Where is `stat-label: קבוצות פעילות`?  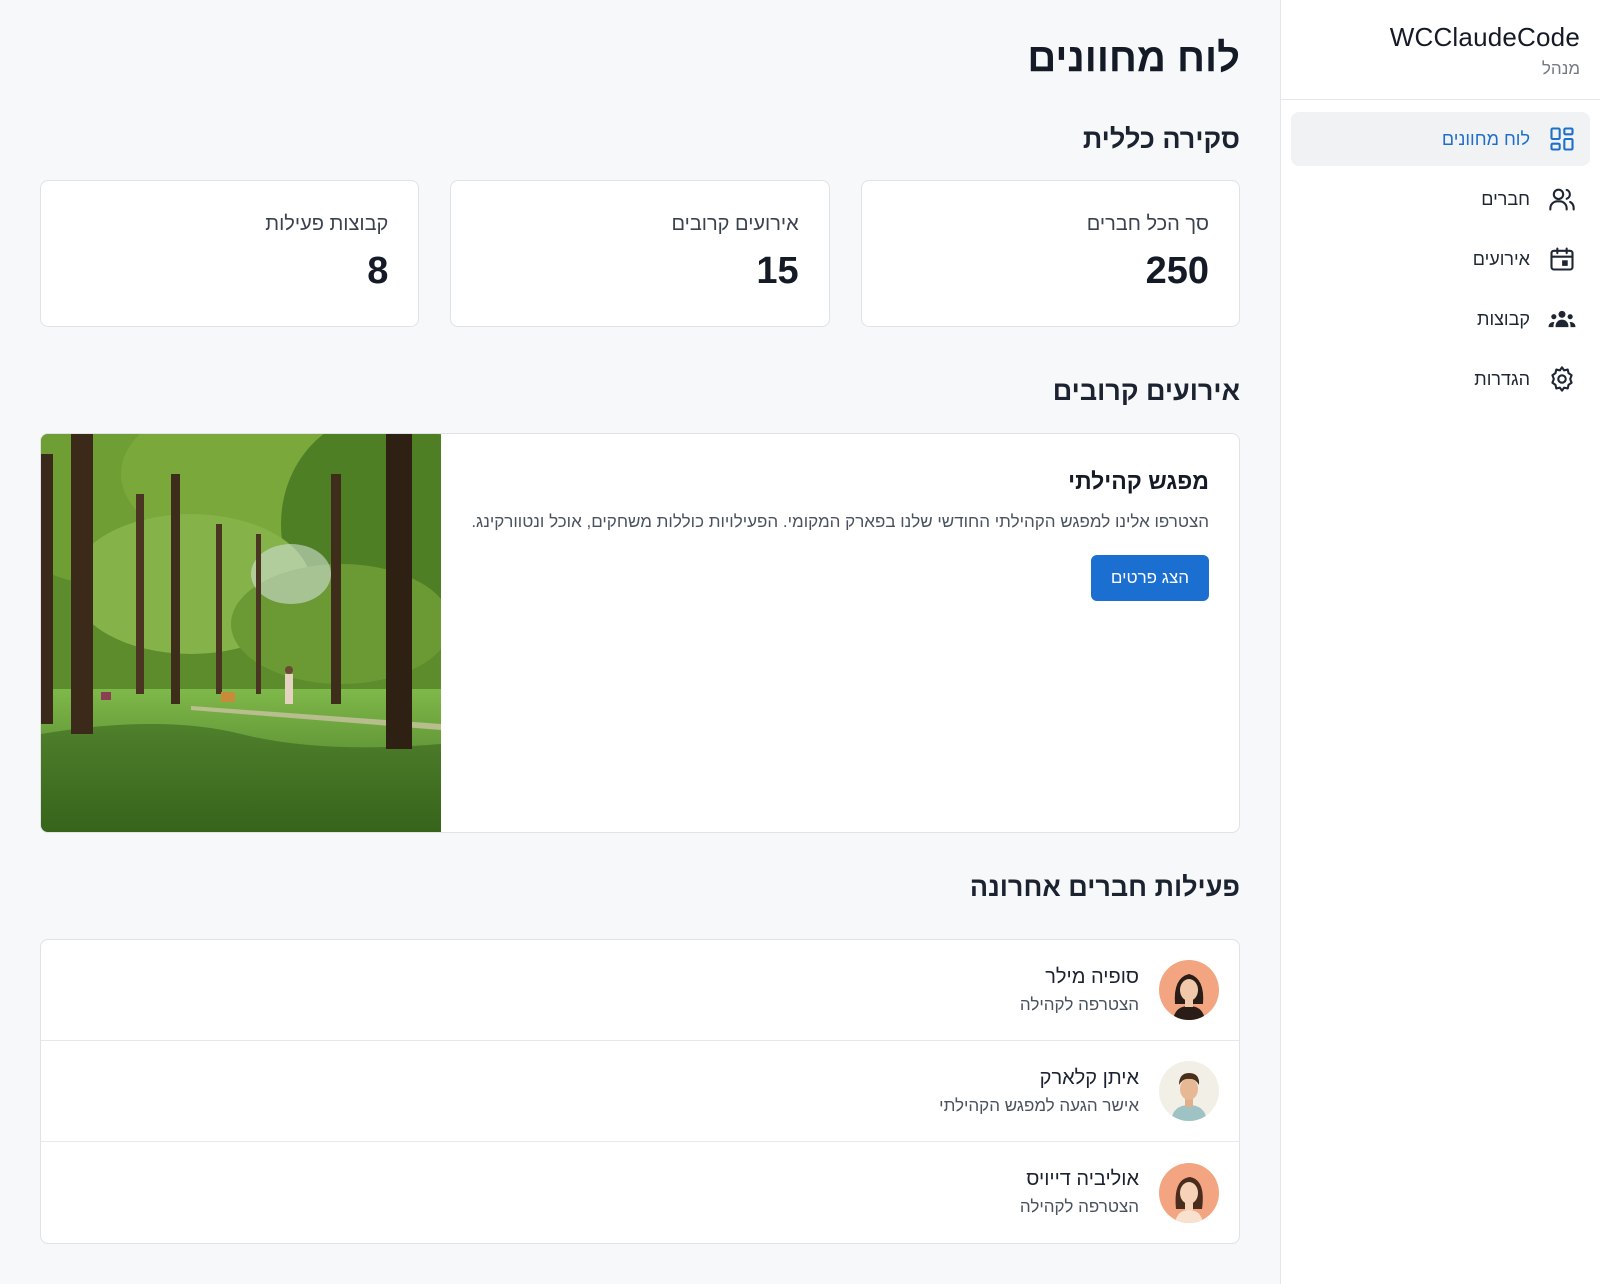
stat-label: קבוצות פעילות is located at coordinates (327, 224).